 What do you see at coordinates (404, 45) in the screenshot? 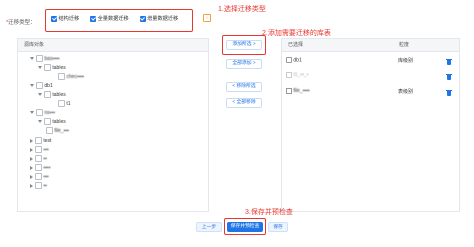
I see `granularity-column-header: 粒度` at bounding box center [404, 45].